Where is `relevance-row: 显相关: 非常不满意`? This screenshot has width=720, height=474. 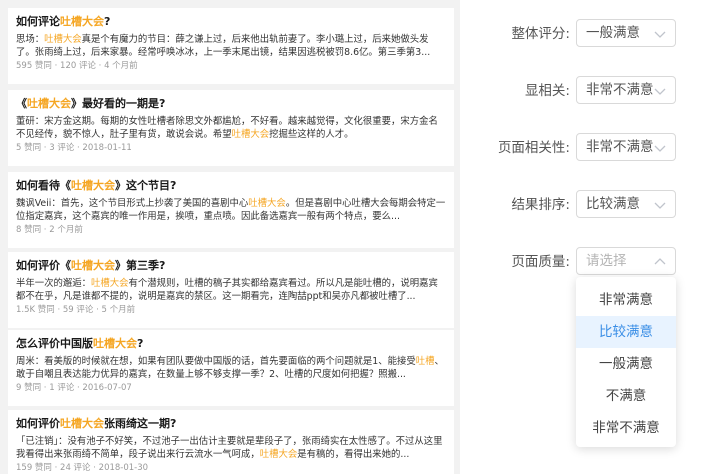 relevance-row: 显相关: 非常不满意 is located at coordinates (595, 91).